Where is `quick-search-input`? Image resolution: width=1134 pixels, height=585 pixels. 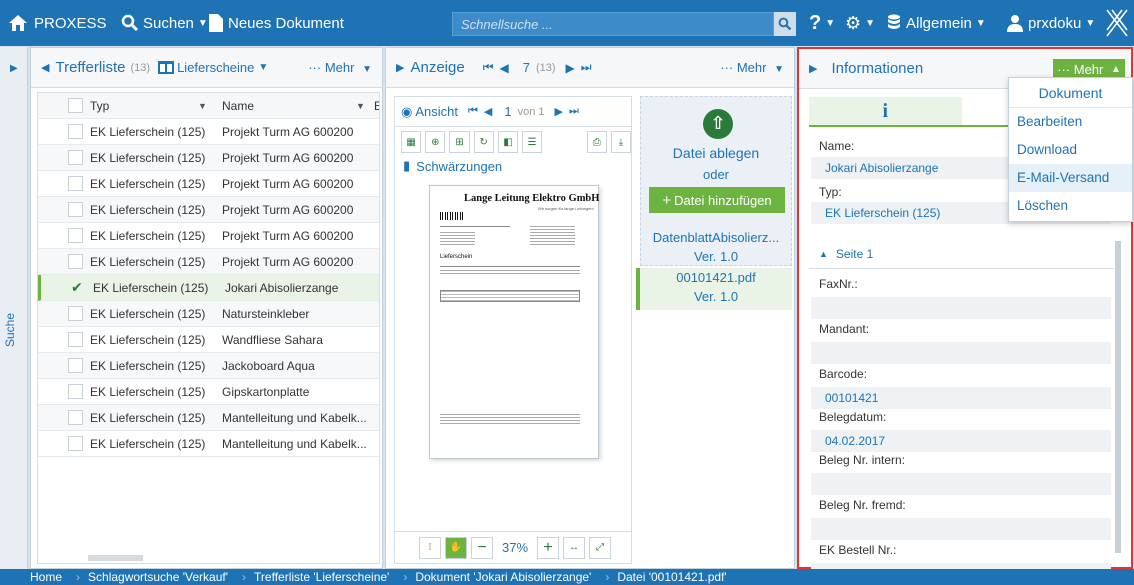
quick-search-input is located at coordinates (613, 24).